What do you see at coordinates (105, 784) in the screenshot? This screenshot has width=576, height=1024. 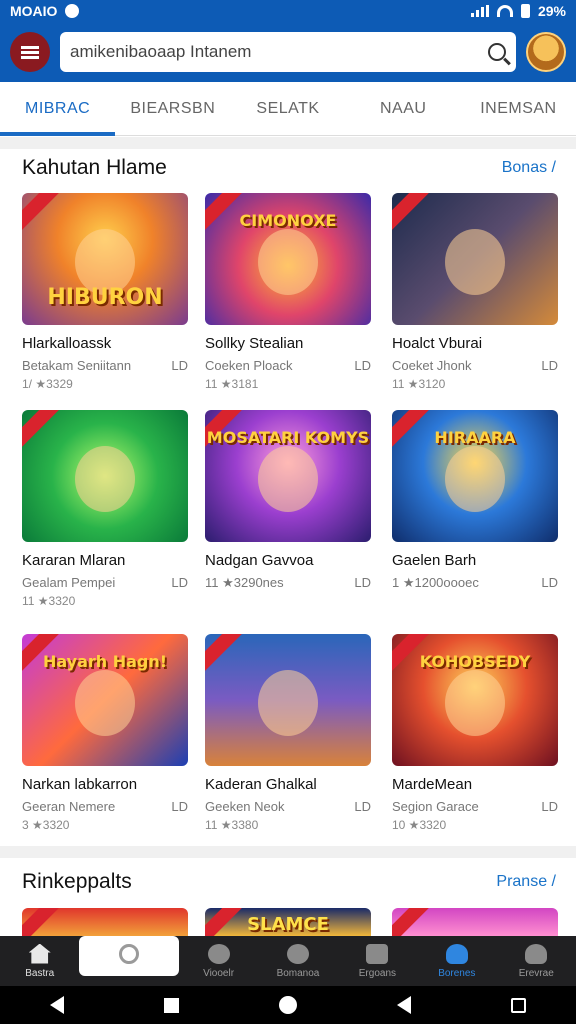 I see `game-title: Narkan labkarron` at bounding box center [105, 784].